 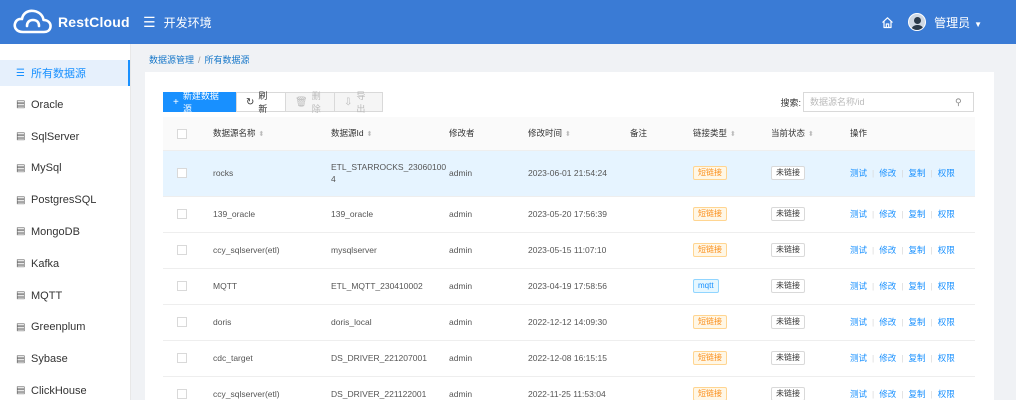 I want to click on avatar, so click(x=917, y=22).